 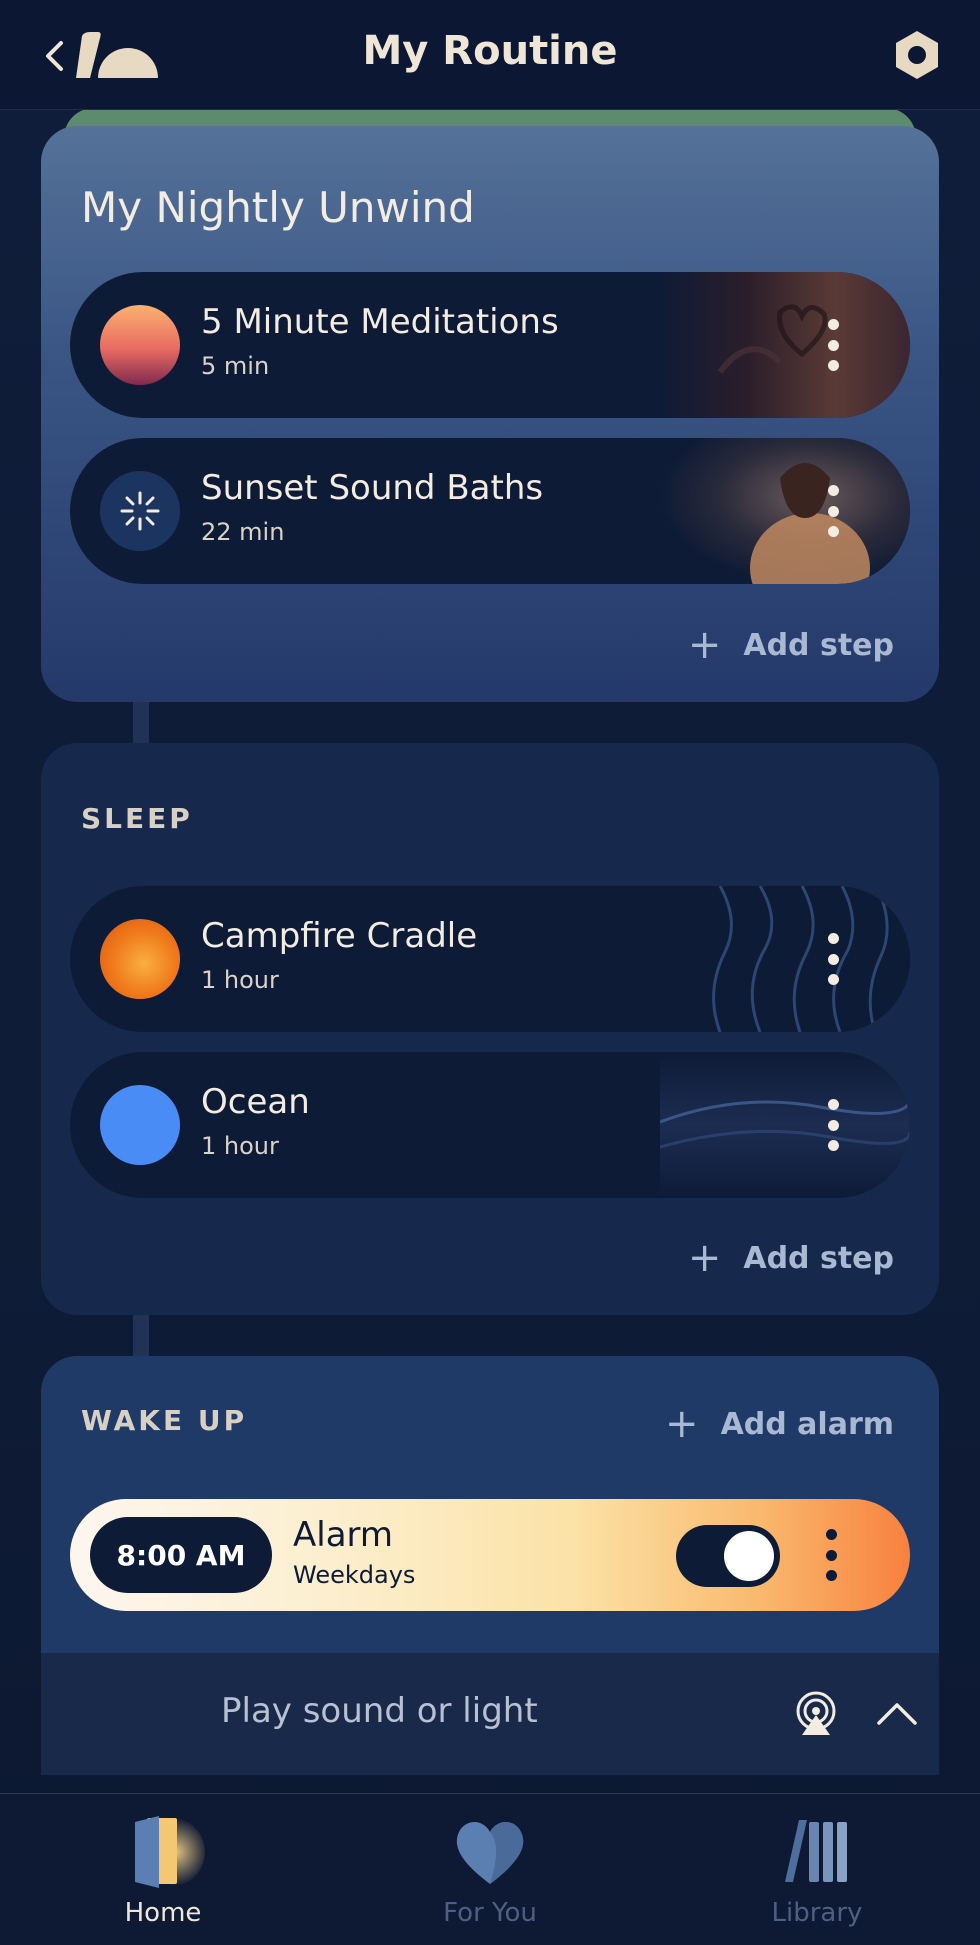 What do you see at coordinates (490, 1852) in the screenshot?
I see `heart-icon` at bounding box center [490, 1852].